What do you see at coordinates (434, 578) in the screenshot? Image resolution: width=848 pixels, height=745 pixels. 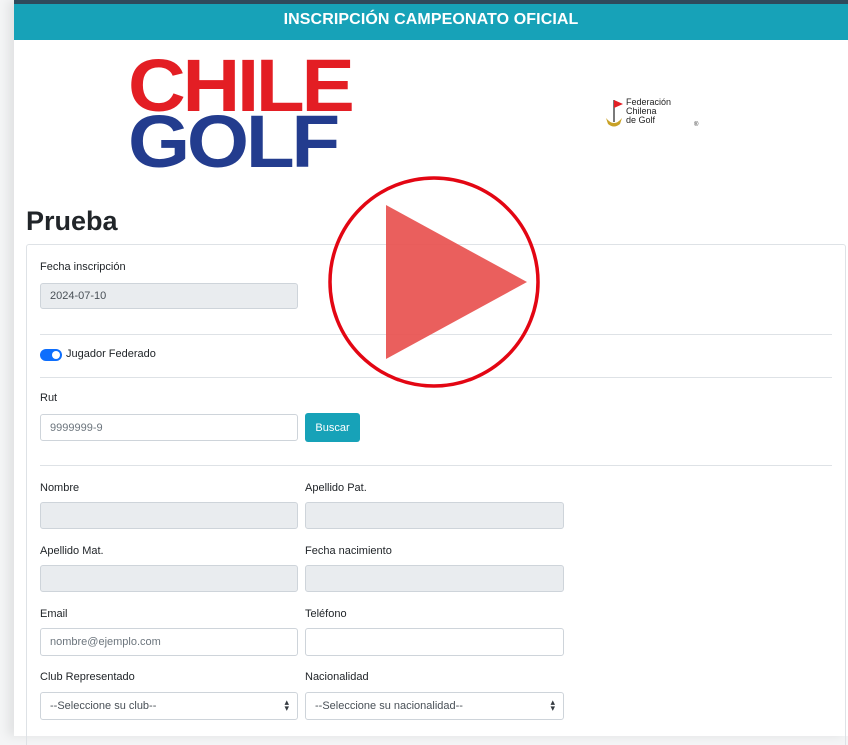 I see `fecha-nacimiento-input` at bounding box center [434, 578].